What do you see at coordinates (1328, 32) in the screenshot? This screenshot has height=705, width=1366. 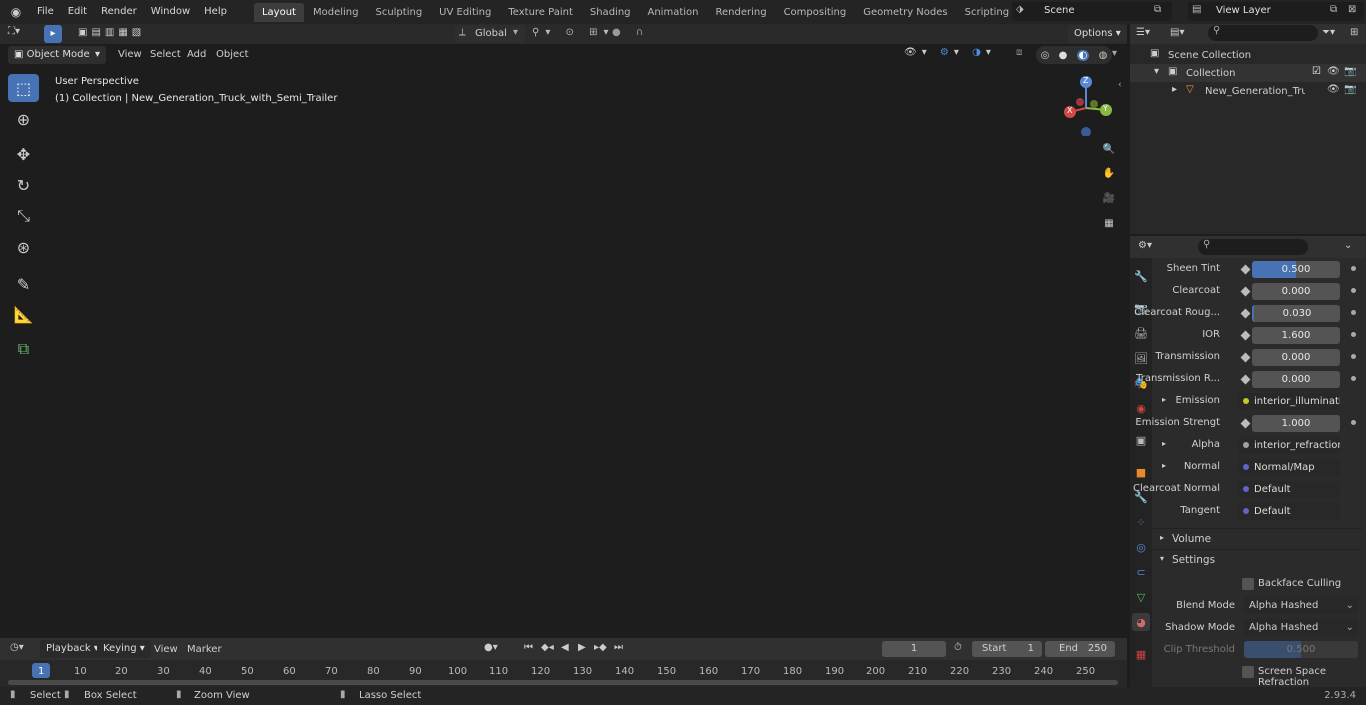 I see `filter-icon: ⏷▾` at bounding box center [1328, 32].